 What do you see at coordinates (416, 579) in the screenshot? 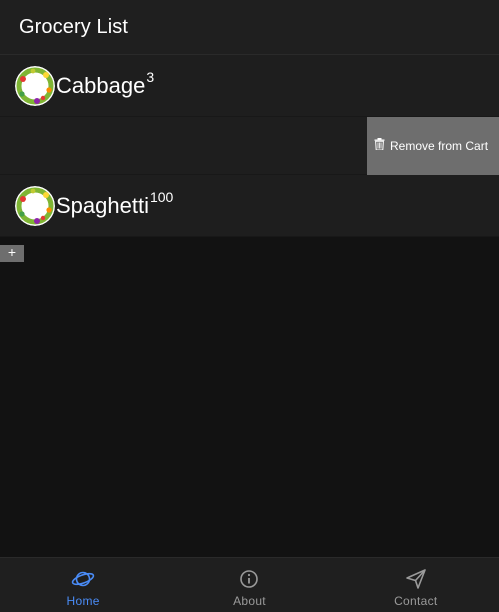
I see `send-icon` at bounding box center [416, 579].